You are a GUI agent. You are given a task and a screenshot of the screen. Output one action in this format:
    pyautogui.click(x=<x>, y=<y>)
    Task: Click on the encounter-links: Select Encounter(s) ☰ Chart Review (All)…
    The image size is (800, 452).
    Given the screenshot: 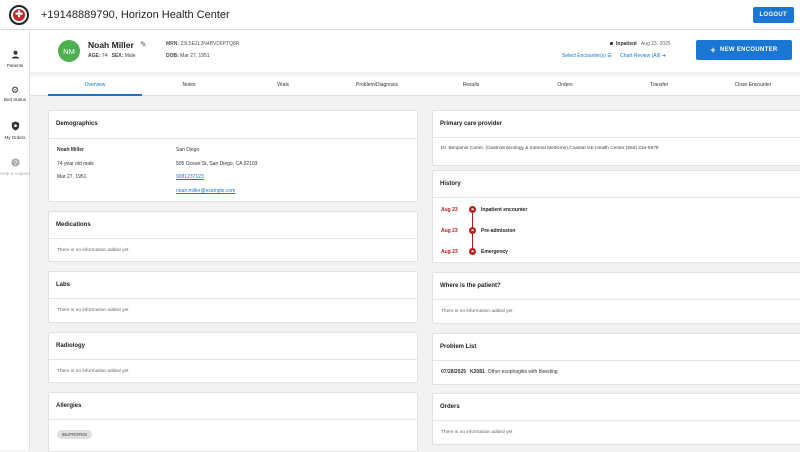 What is the action you would take?
    pyautogui.click(x=617, y=56)
    